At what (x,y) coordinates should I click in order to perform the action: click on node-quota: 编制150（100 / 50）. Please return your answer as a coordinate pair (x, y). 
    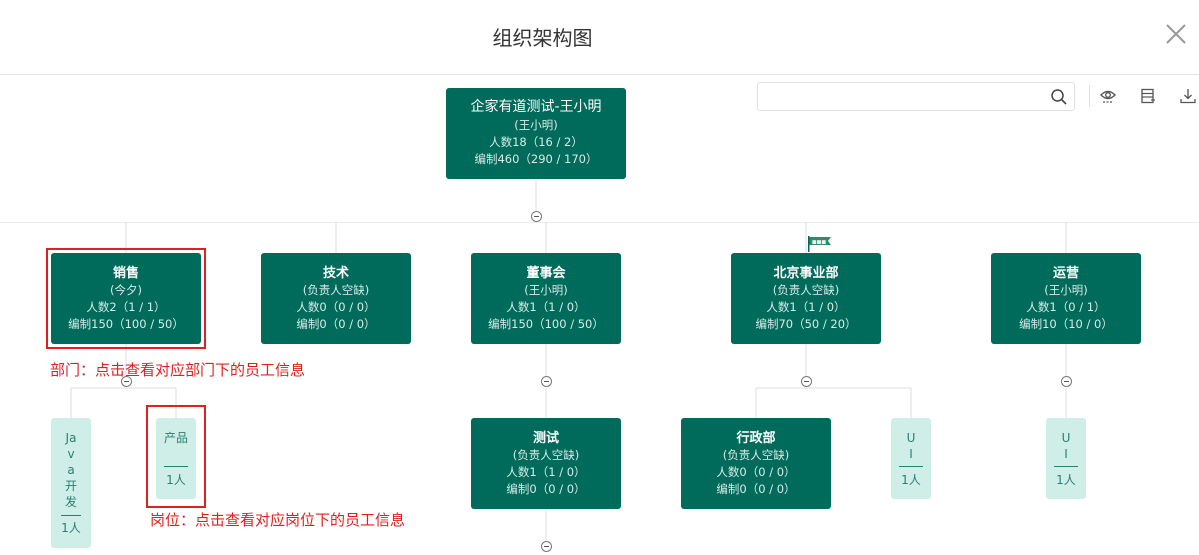
    Looking at the image, I should click on (546, 324).